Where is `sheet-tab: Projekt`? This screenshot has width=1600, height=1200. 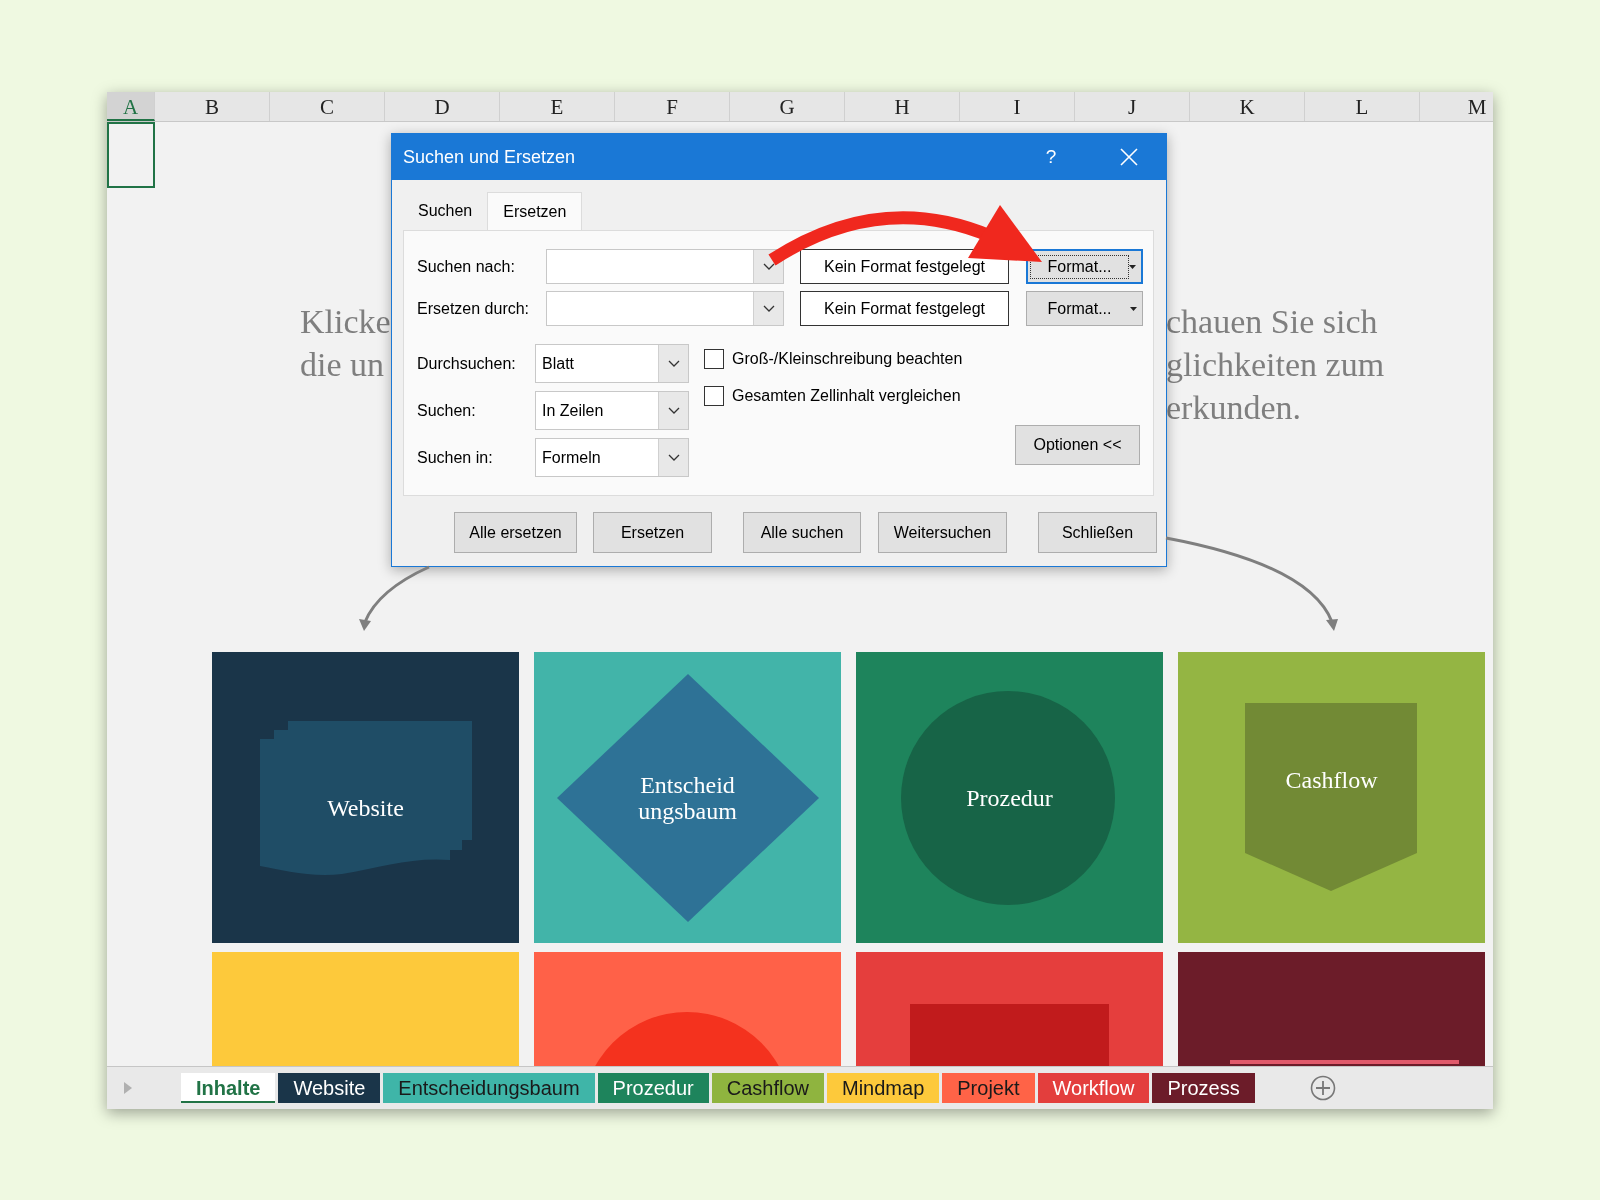
sheet-tab: Projekt is located at coordinates (988, 1088).